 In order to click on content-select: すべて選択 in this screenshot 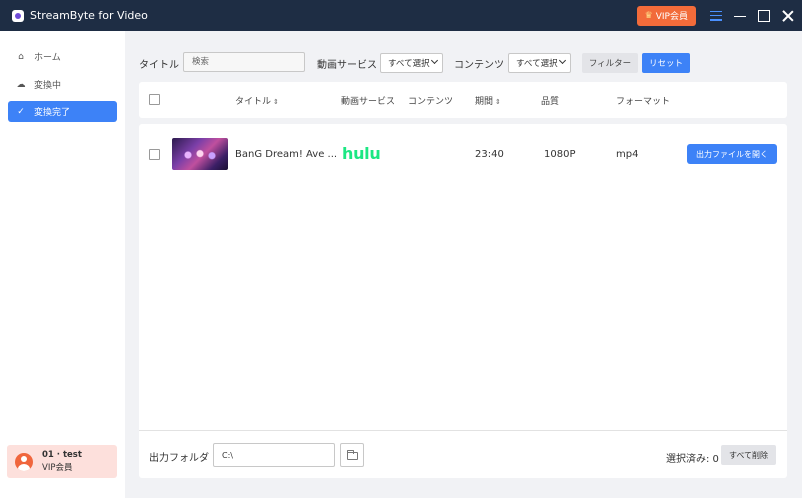, I will do `click(539, 63)`.